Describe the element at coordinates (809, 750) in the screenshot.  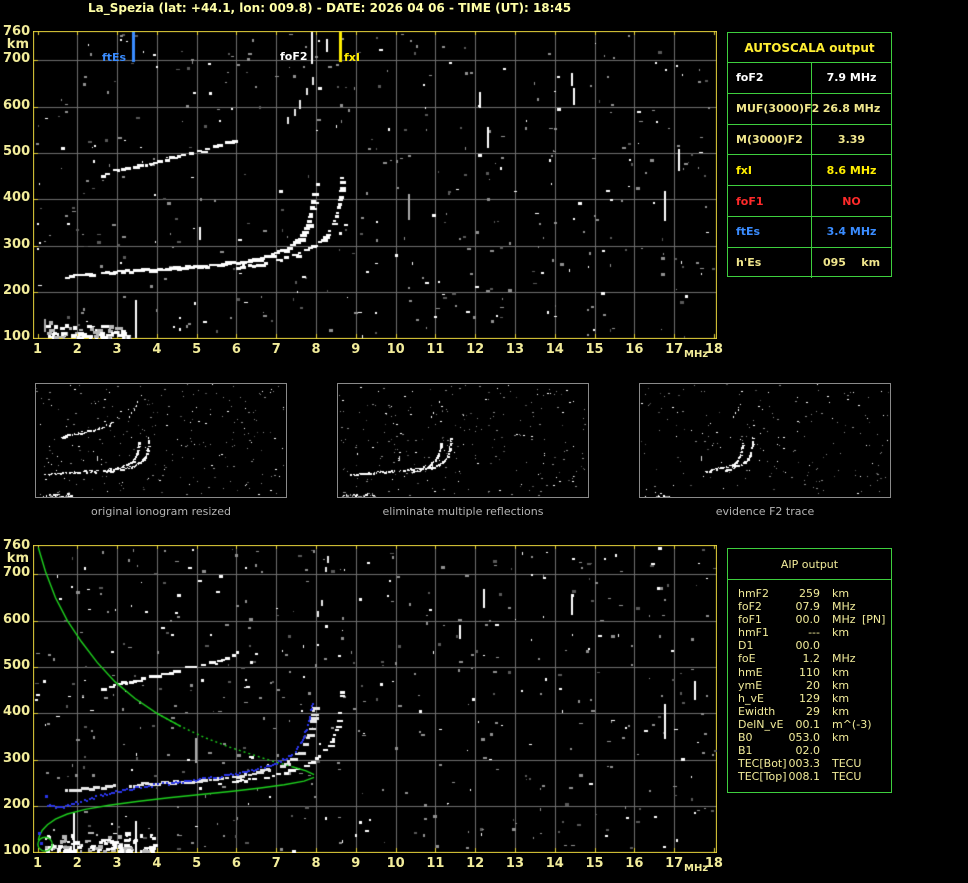
I see `aip-row-B1: B1 02.0` at that location.